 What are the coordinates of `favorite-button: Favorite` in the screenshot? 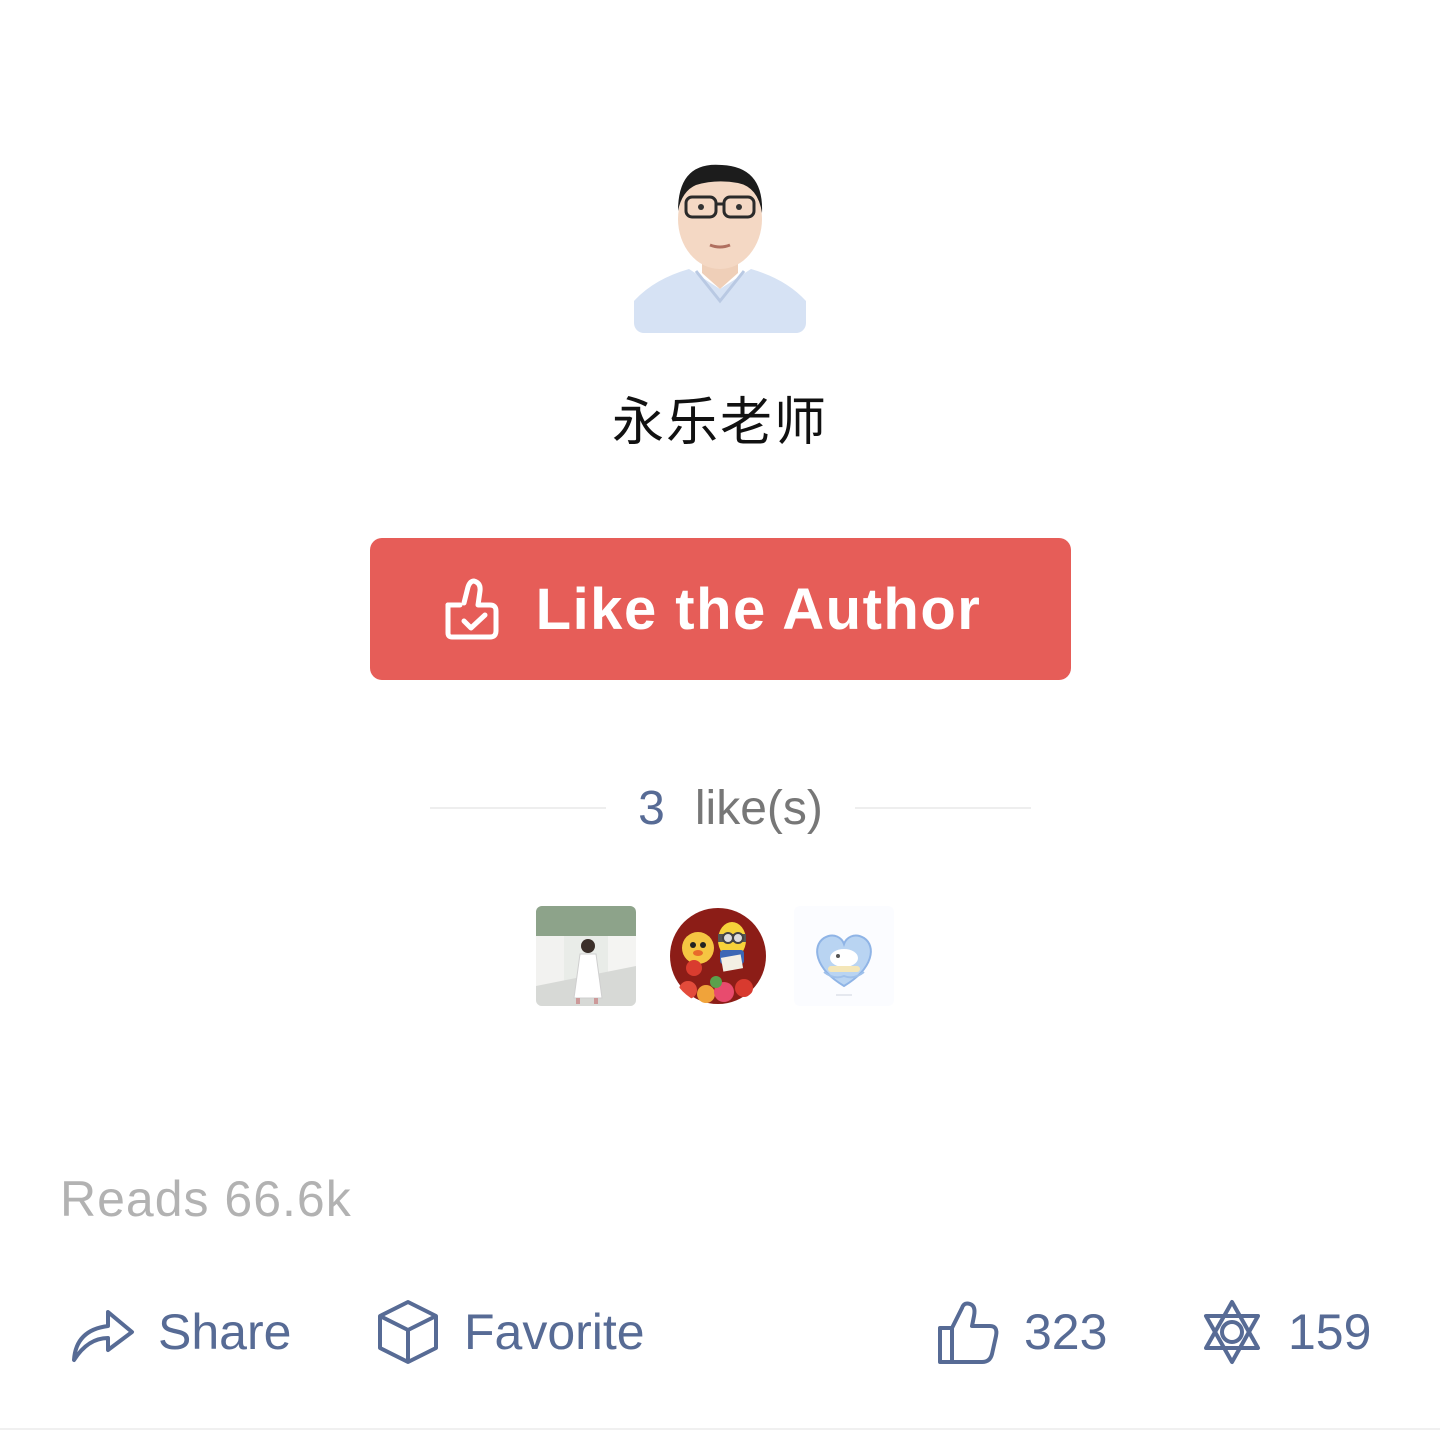 It's located at (509, 1332).